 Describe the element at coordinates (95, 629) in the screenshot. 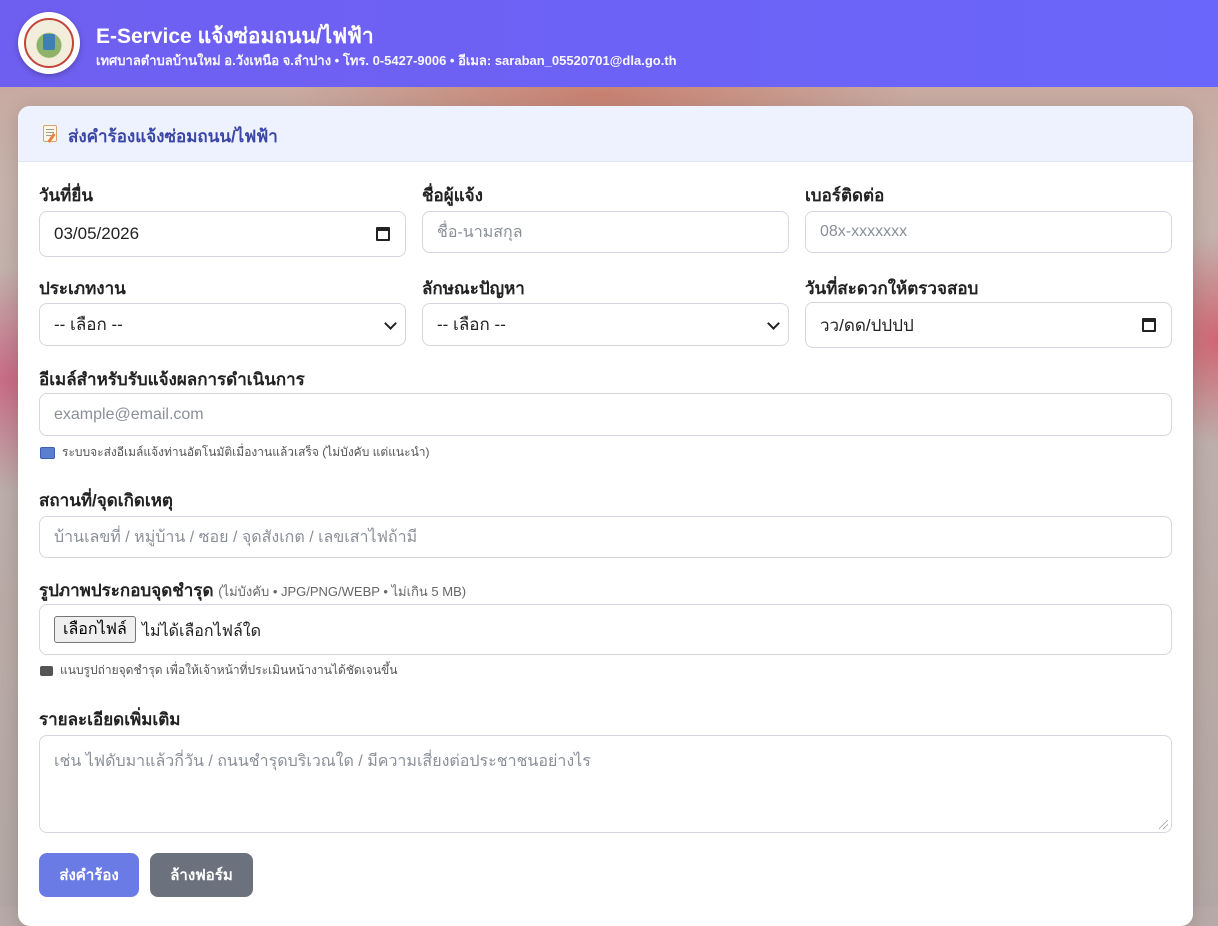

I see `choose-file-button: เลือกไฟล์` at that location.